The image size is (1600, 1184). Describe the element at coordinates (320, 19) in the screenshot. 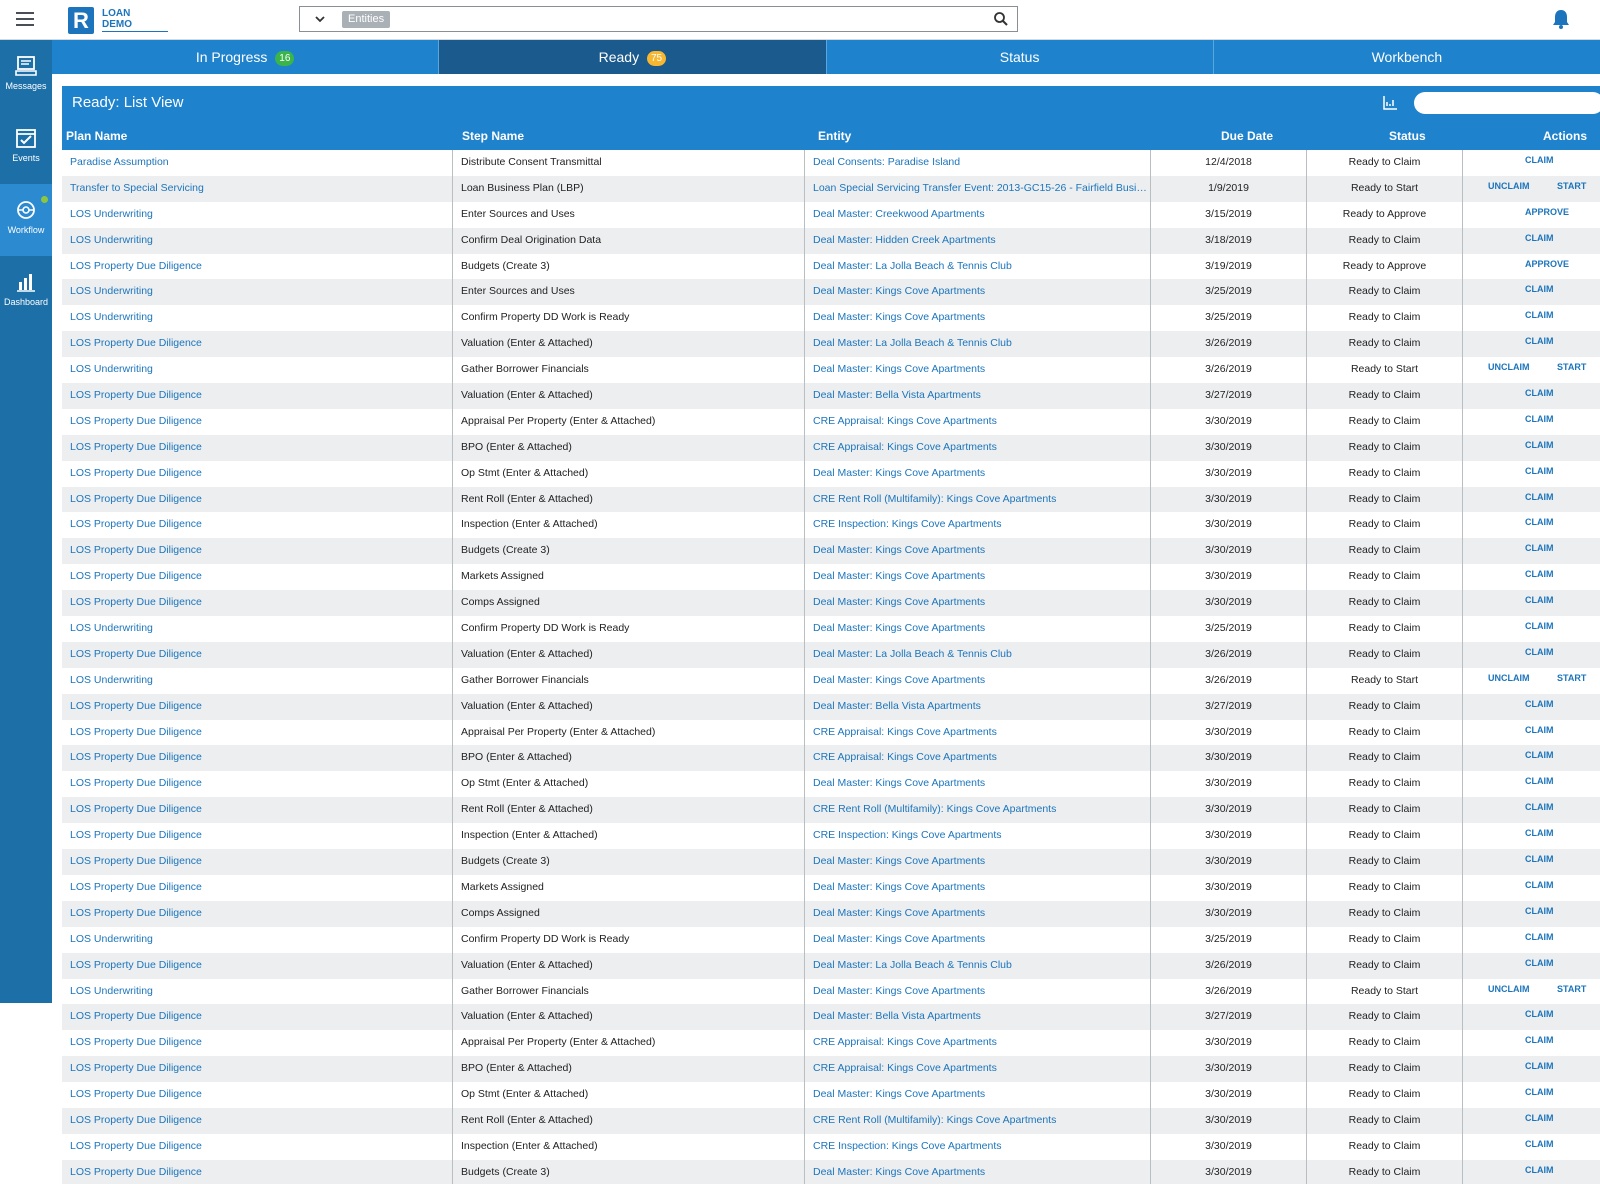

I see `chevron-down-icon` at that location.